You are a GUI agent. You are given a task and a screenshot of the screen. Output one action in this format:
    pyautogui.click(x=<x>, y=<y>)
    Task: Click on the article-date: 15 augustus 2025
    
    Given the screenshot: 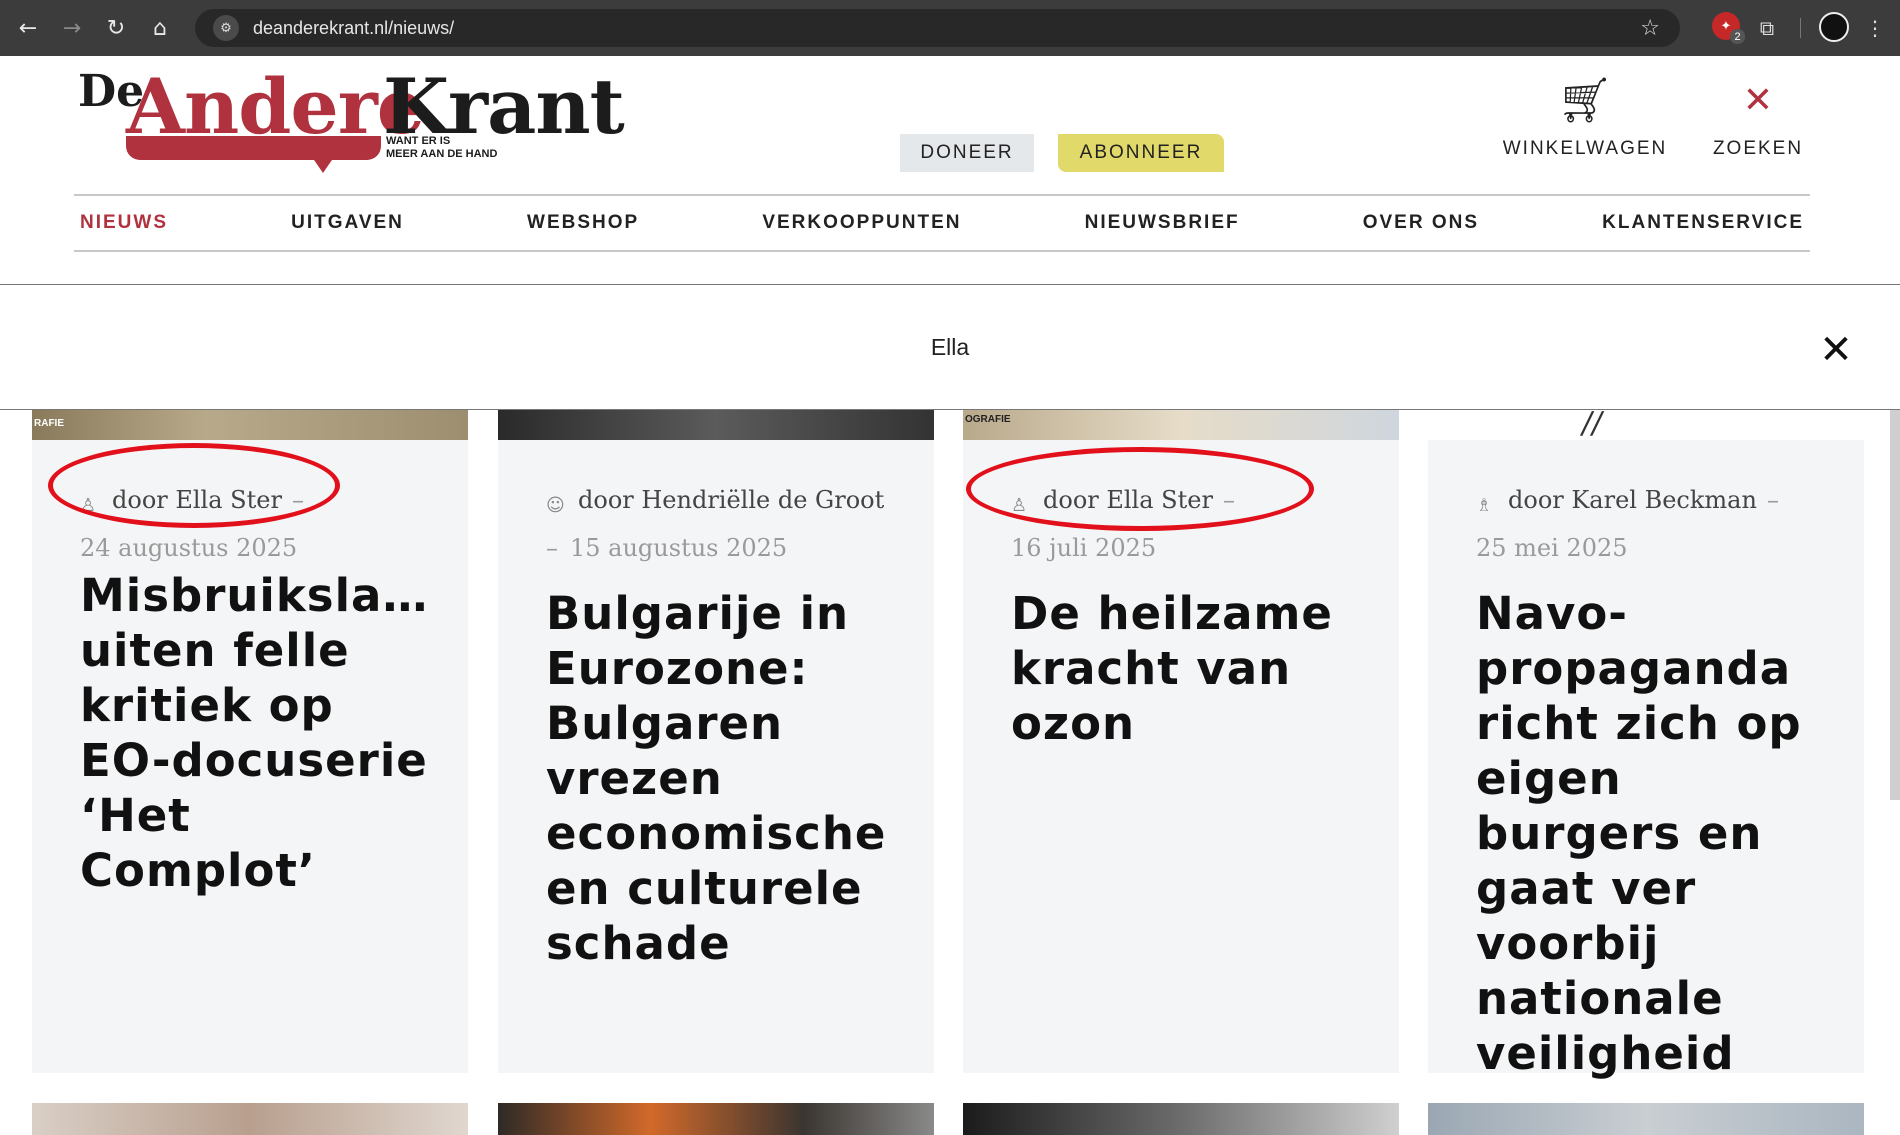 What is the action you would take?
    pyautogui.click(x=679, y=548)
    